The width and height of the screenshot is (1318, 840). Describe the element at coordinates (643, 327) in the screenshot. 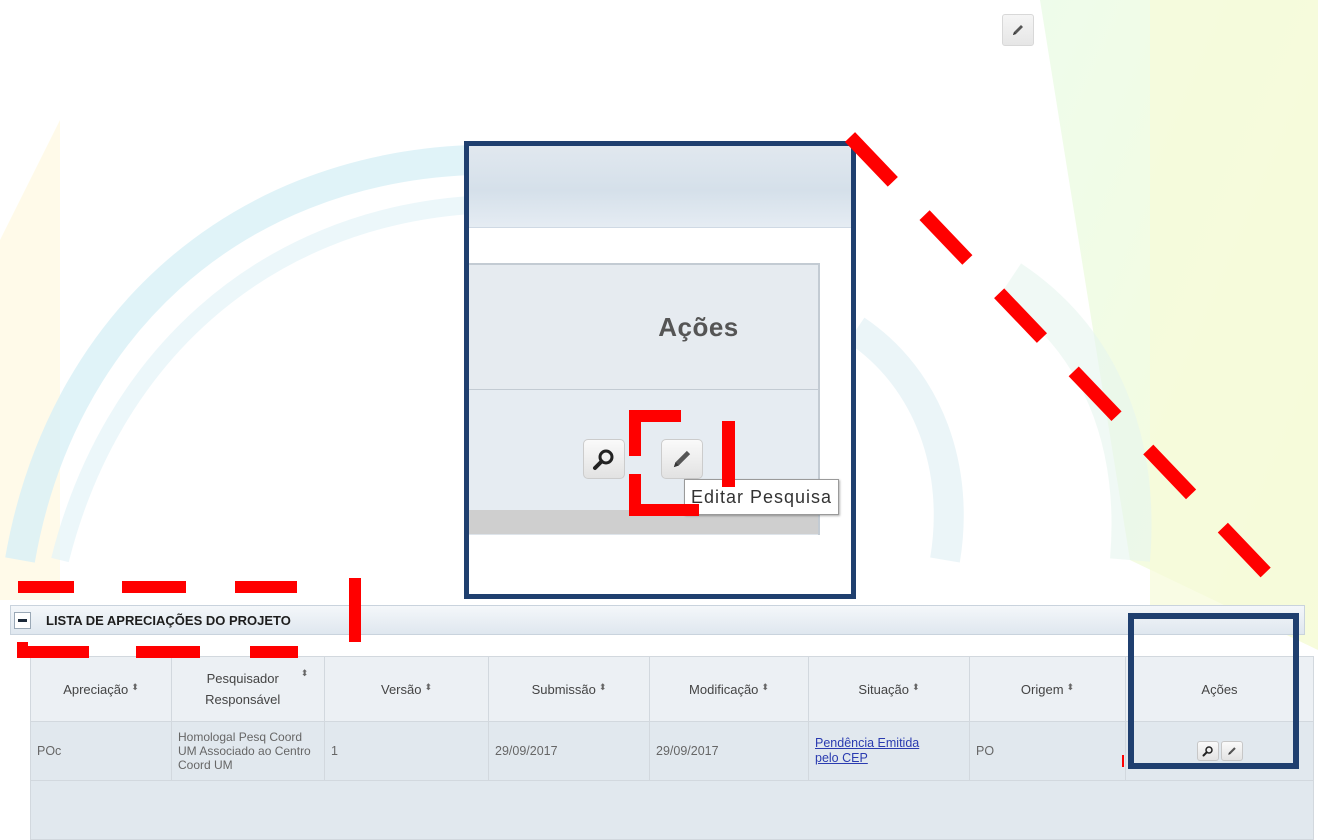

I see `zoom-actions-header: Ações` at that location.